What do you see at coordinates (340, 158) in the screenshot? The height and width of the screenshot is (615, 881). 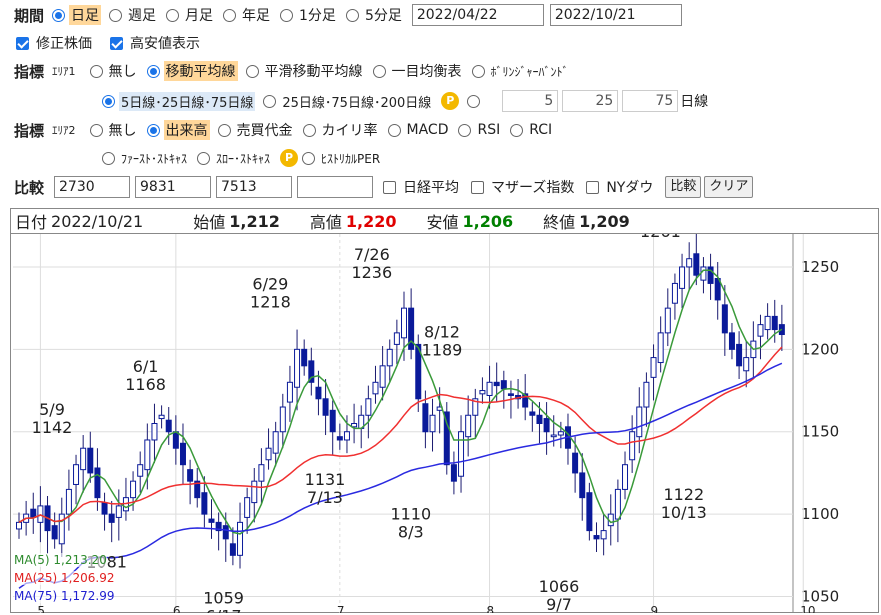 I see `ind2-hist-per: ﾋｽﾄﾘｶﾙPER` at bounding box center [340, 158].